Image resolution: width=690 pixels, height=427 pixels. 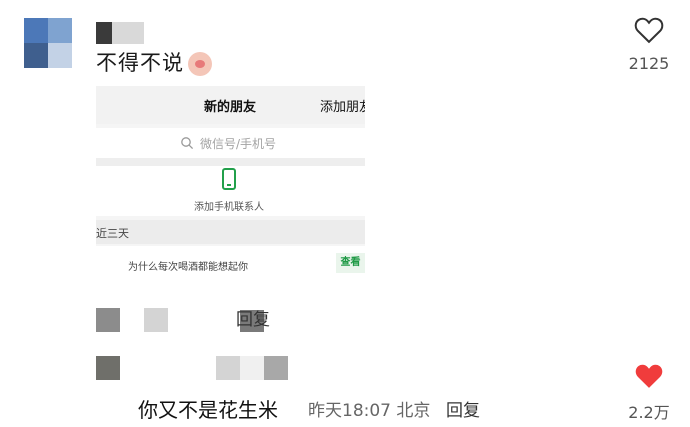 What do you see at coordinates (253, 317) in the screenshot?
I see `reply-link: 回复` at bounding box center [253, 317].